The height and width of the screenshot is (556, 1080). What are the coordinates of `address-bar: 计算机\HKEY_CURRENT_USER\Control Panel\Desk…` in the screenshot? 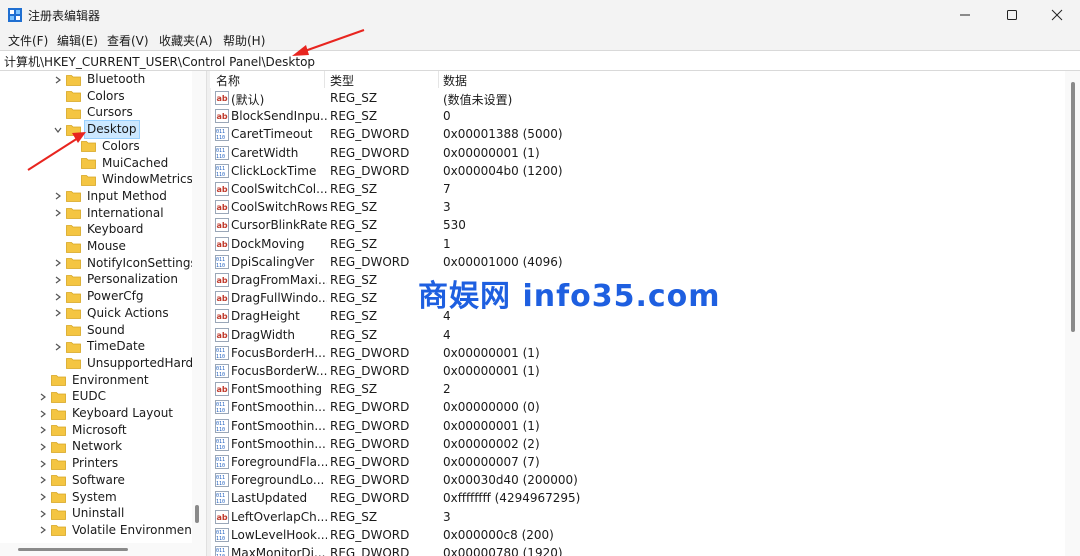 It's located at (540, 60).